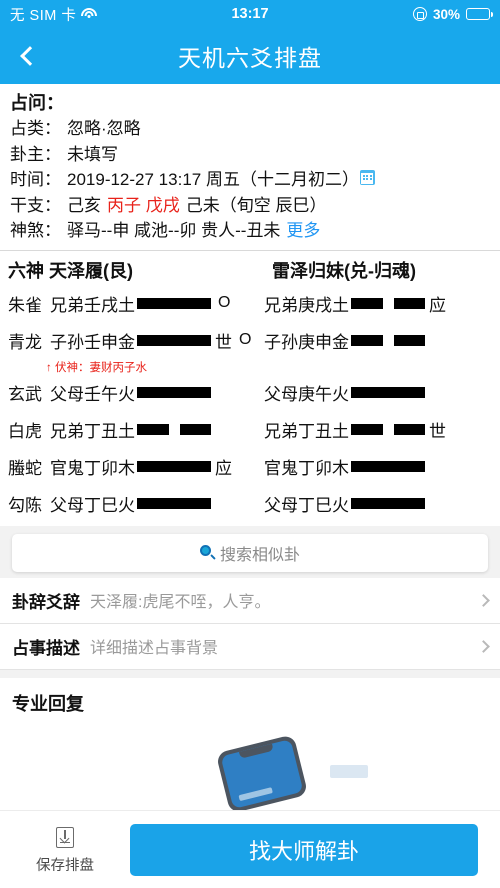 This screenshot has width=500, height=888. Describe the element at coordinates (207, 552) in the screenshot. I see `search-icon` at that location.